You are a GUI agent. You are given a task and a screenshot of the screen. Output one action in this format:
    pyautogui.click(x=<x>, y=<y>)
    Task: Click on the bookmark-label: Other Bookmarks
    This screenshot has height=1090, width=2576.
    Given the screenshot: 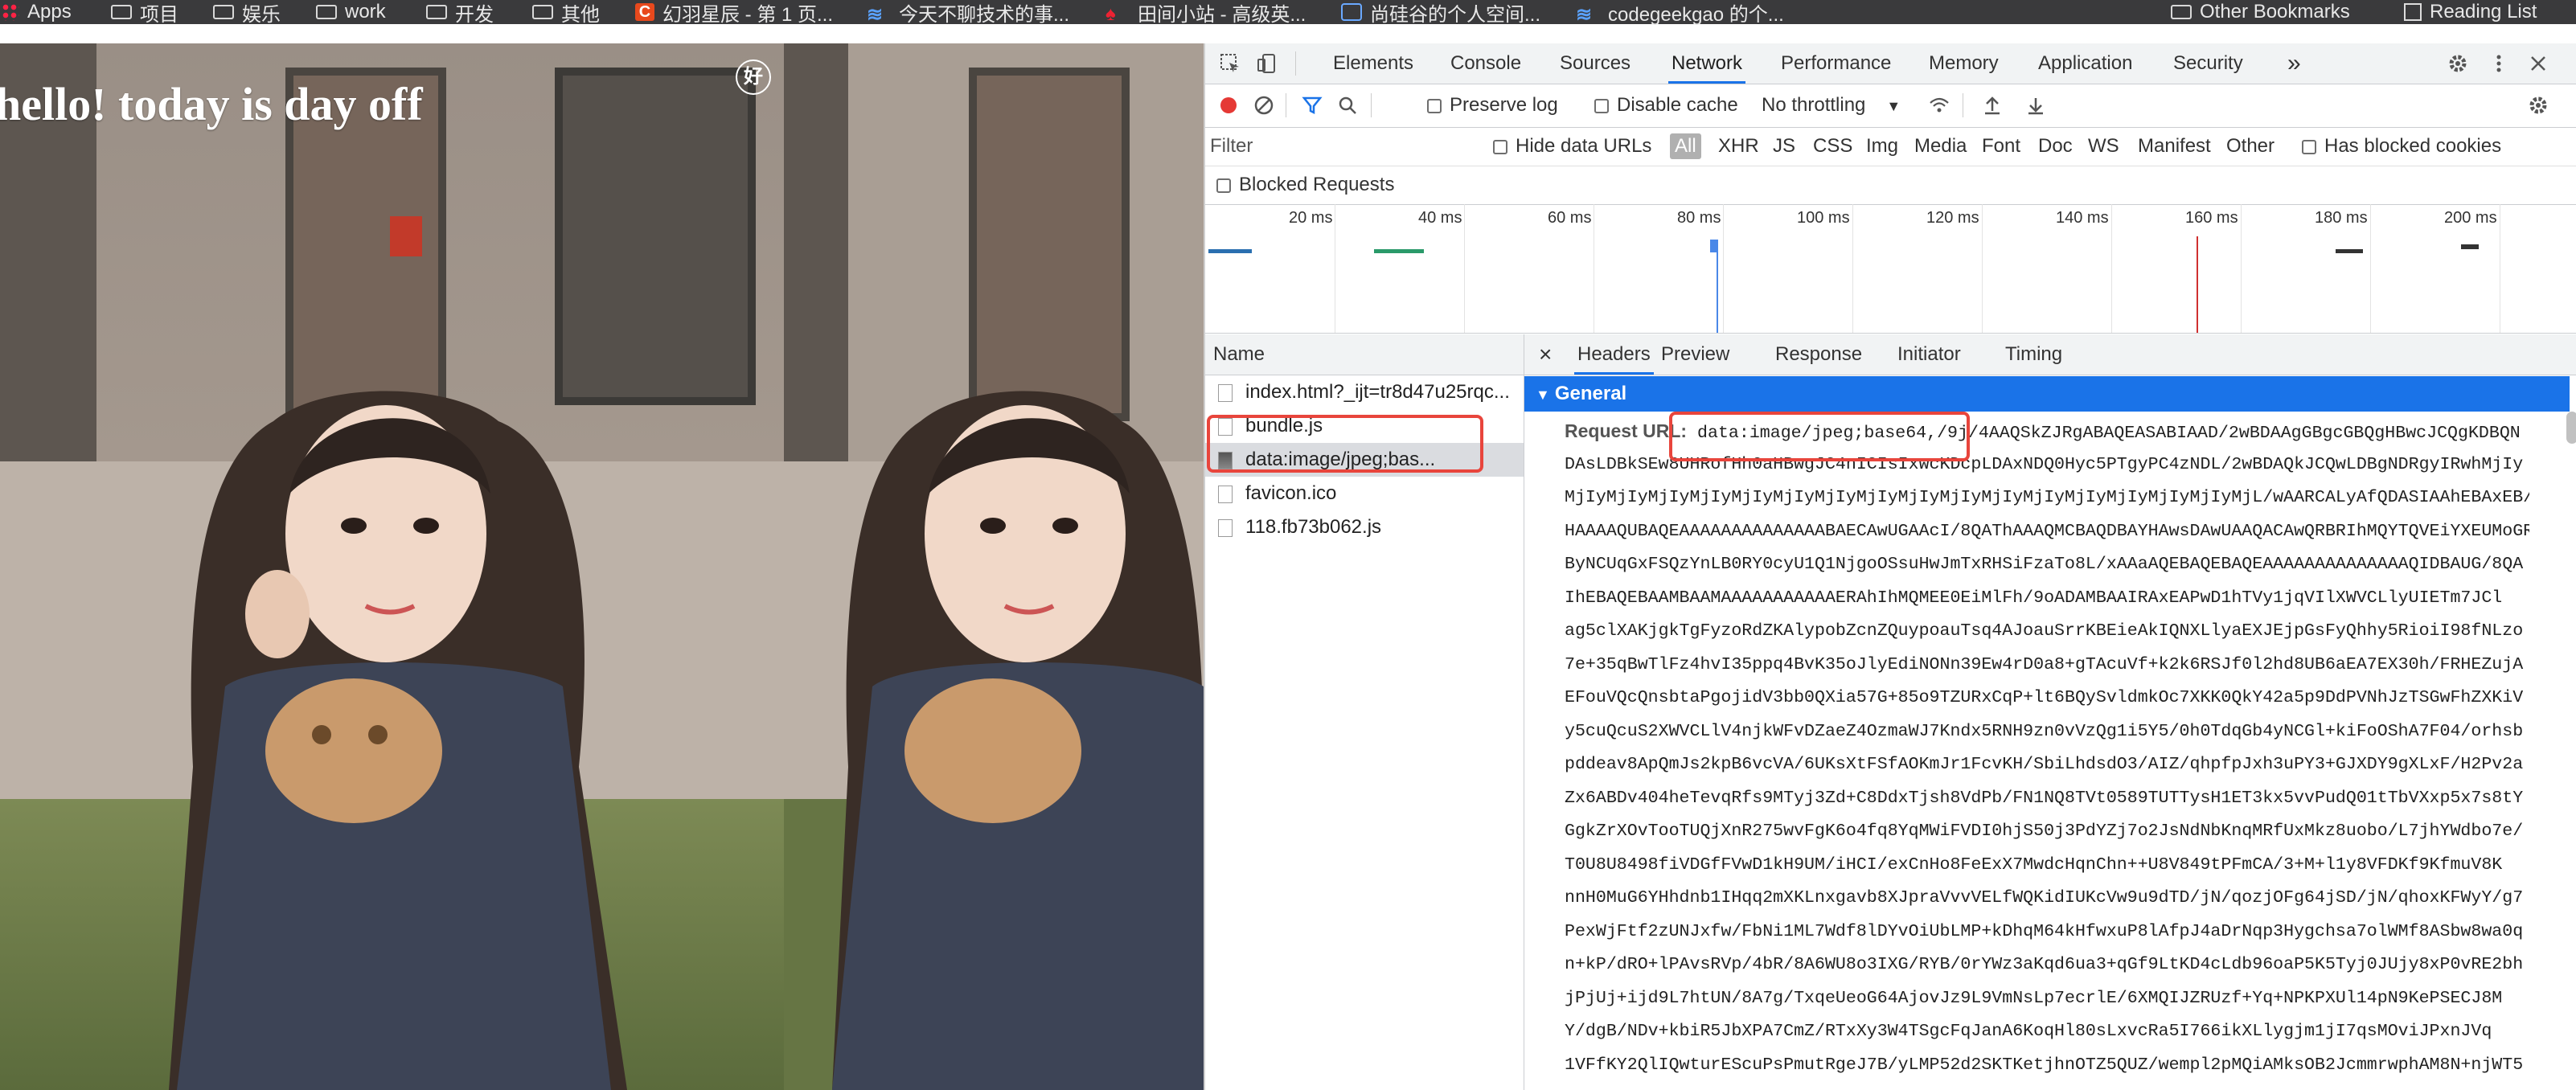 What is the action you would take?
    pyautogui.click(x=2275, y=12)
    